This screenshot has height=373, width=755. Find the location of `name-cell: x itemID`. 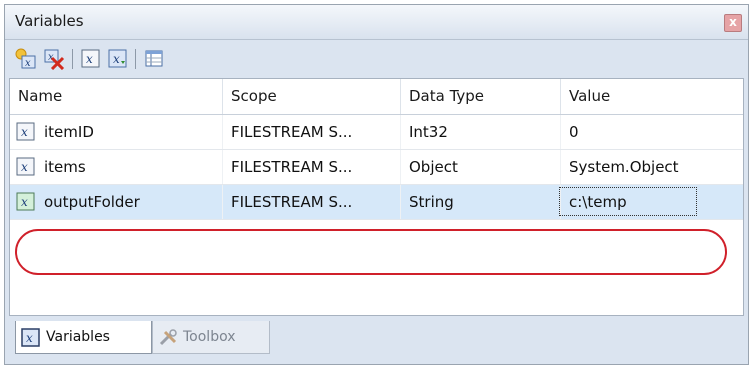

name-cell: x itemID is located at coordinates (116, 132).